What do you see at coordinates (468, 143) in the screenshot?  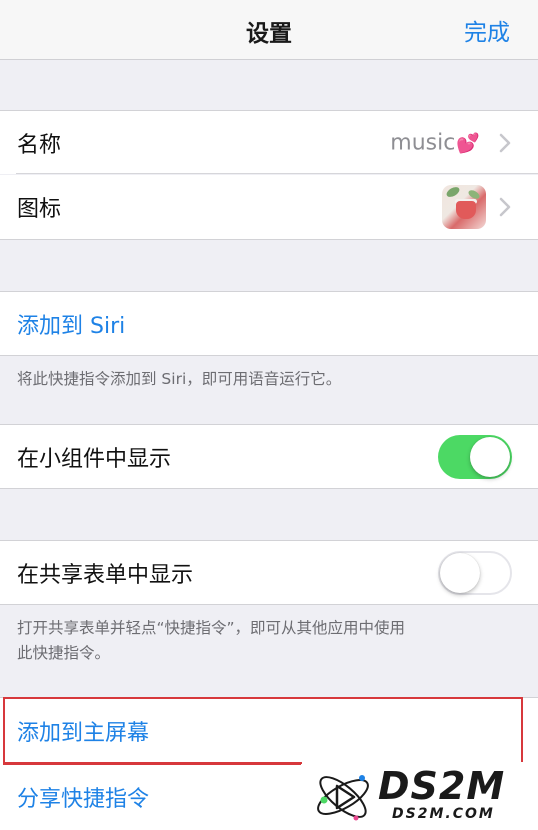 I see `heart-emoji: 💕` at bounding box center [468, 143].